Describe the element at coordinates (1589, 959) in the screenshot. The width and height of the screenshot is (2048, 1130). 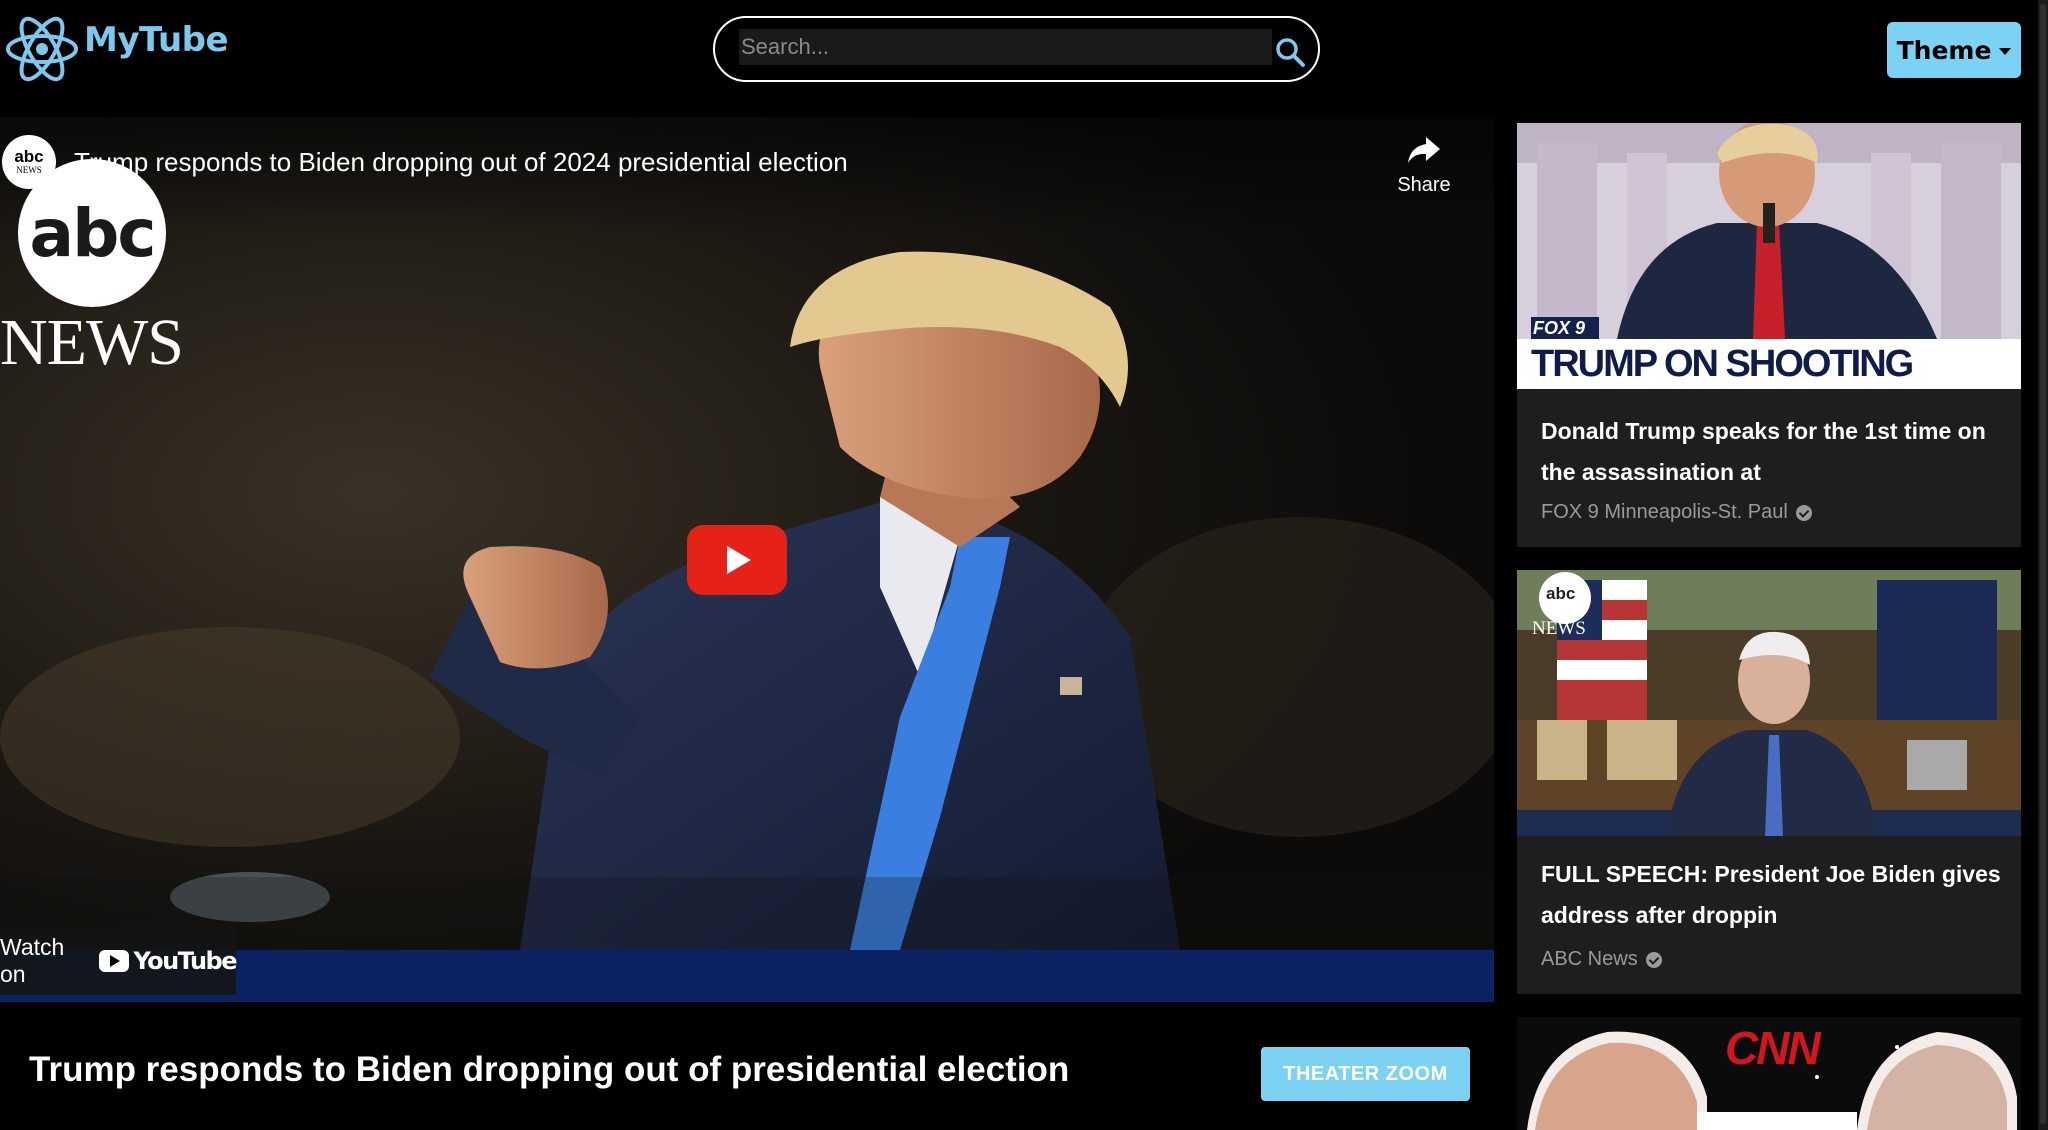
I see `channel-name: ABC News` at that location.